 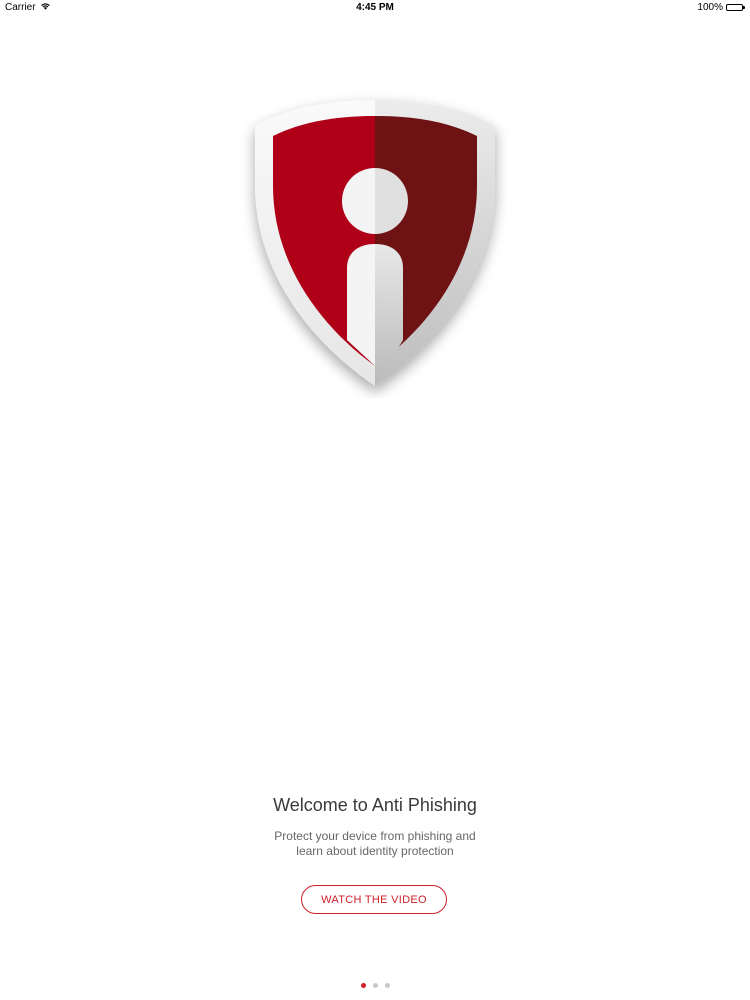 I want to click on subtitle-line-1: Protect your device from phishing and, so click(x=375, y=836).